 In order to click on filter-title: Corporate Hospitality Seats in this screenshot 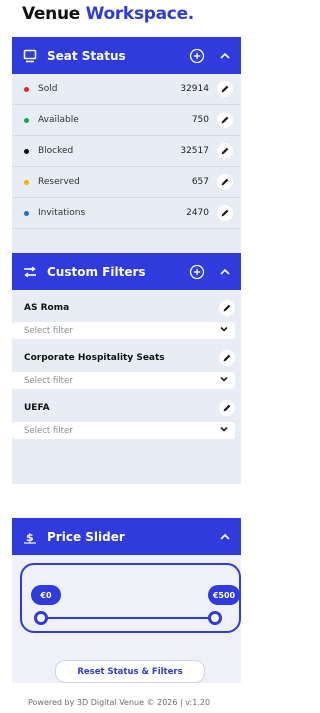, I will do `click(94, 358)`.